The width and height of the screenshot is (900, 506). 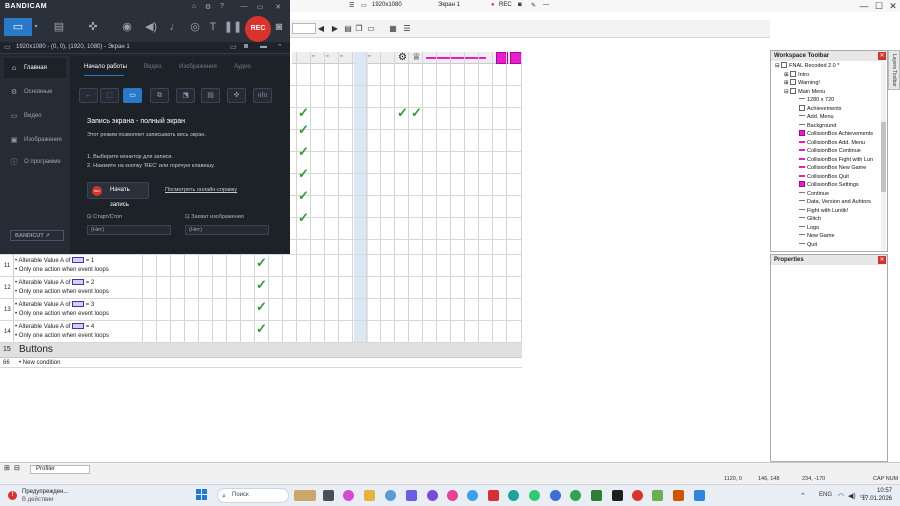 What do you see at coordinates (836, 160) in the screenshot?
I see `tree-item: CollisionBox Fight with Lun` at bounding box center [836, 160].